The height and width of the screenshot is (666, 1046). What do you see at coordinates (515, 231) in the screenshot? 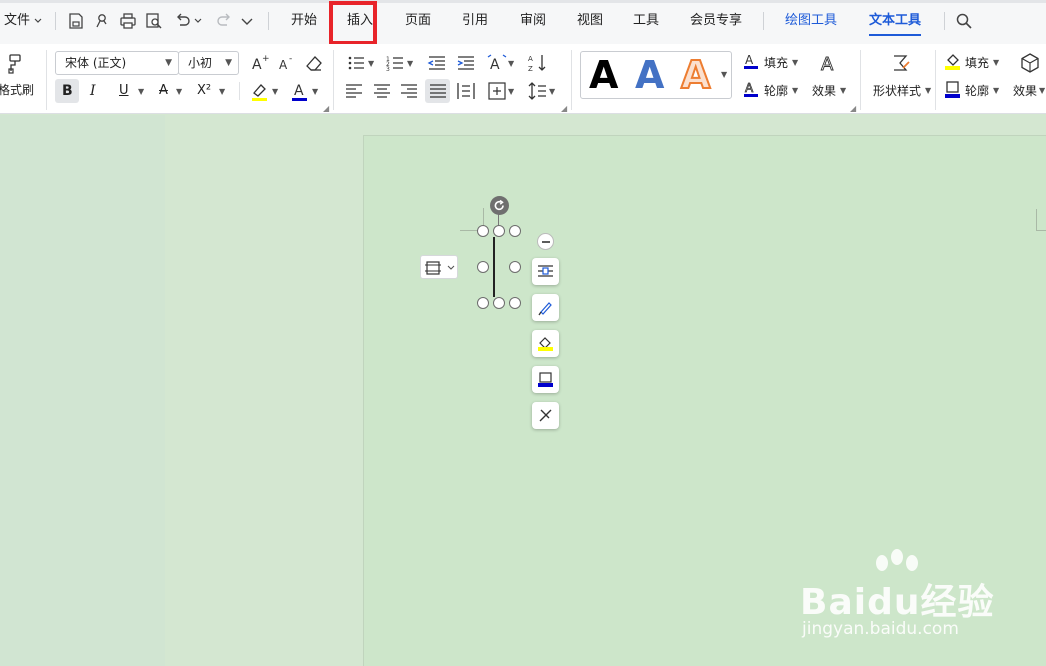
I see `resize-handle-top-right` at bounding box center [515, 231].